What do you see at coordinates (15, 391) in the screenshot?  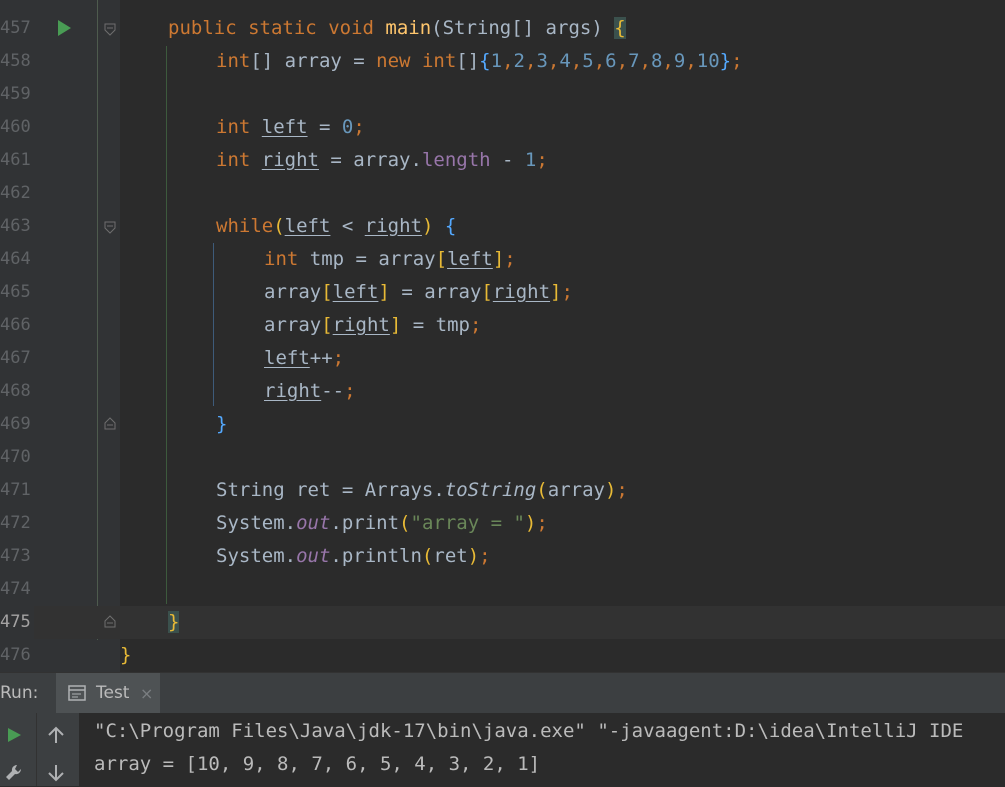 I see `line-number: 468` at bounding box center [15, 391].